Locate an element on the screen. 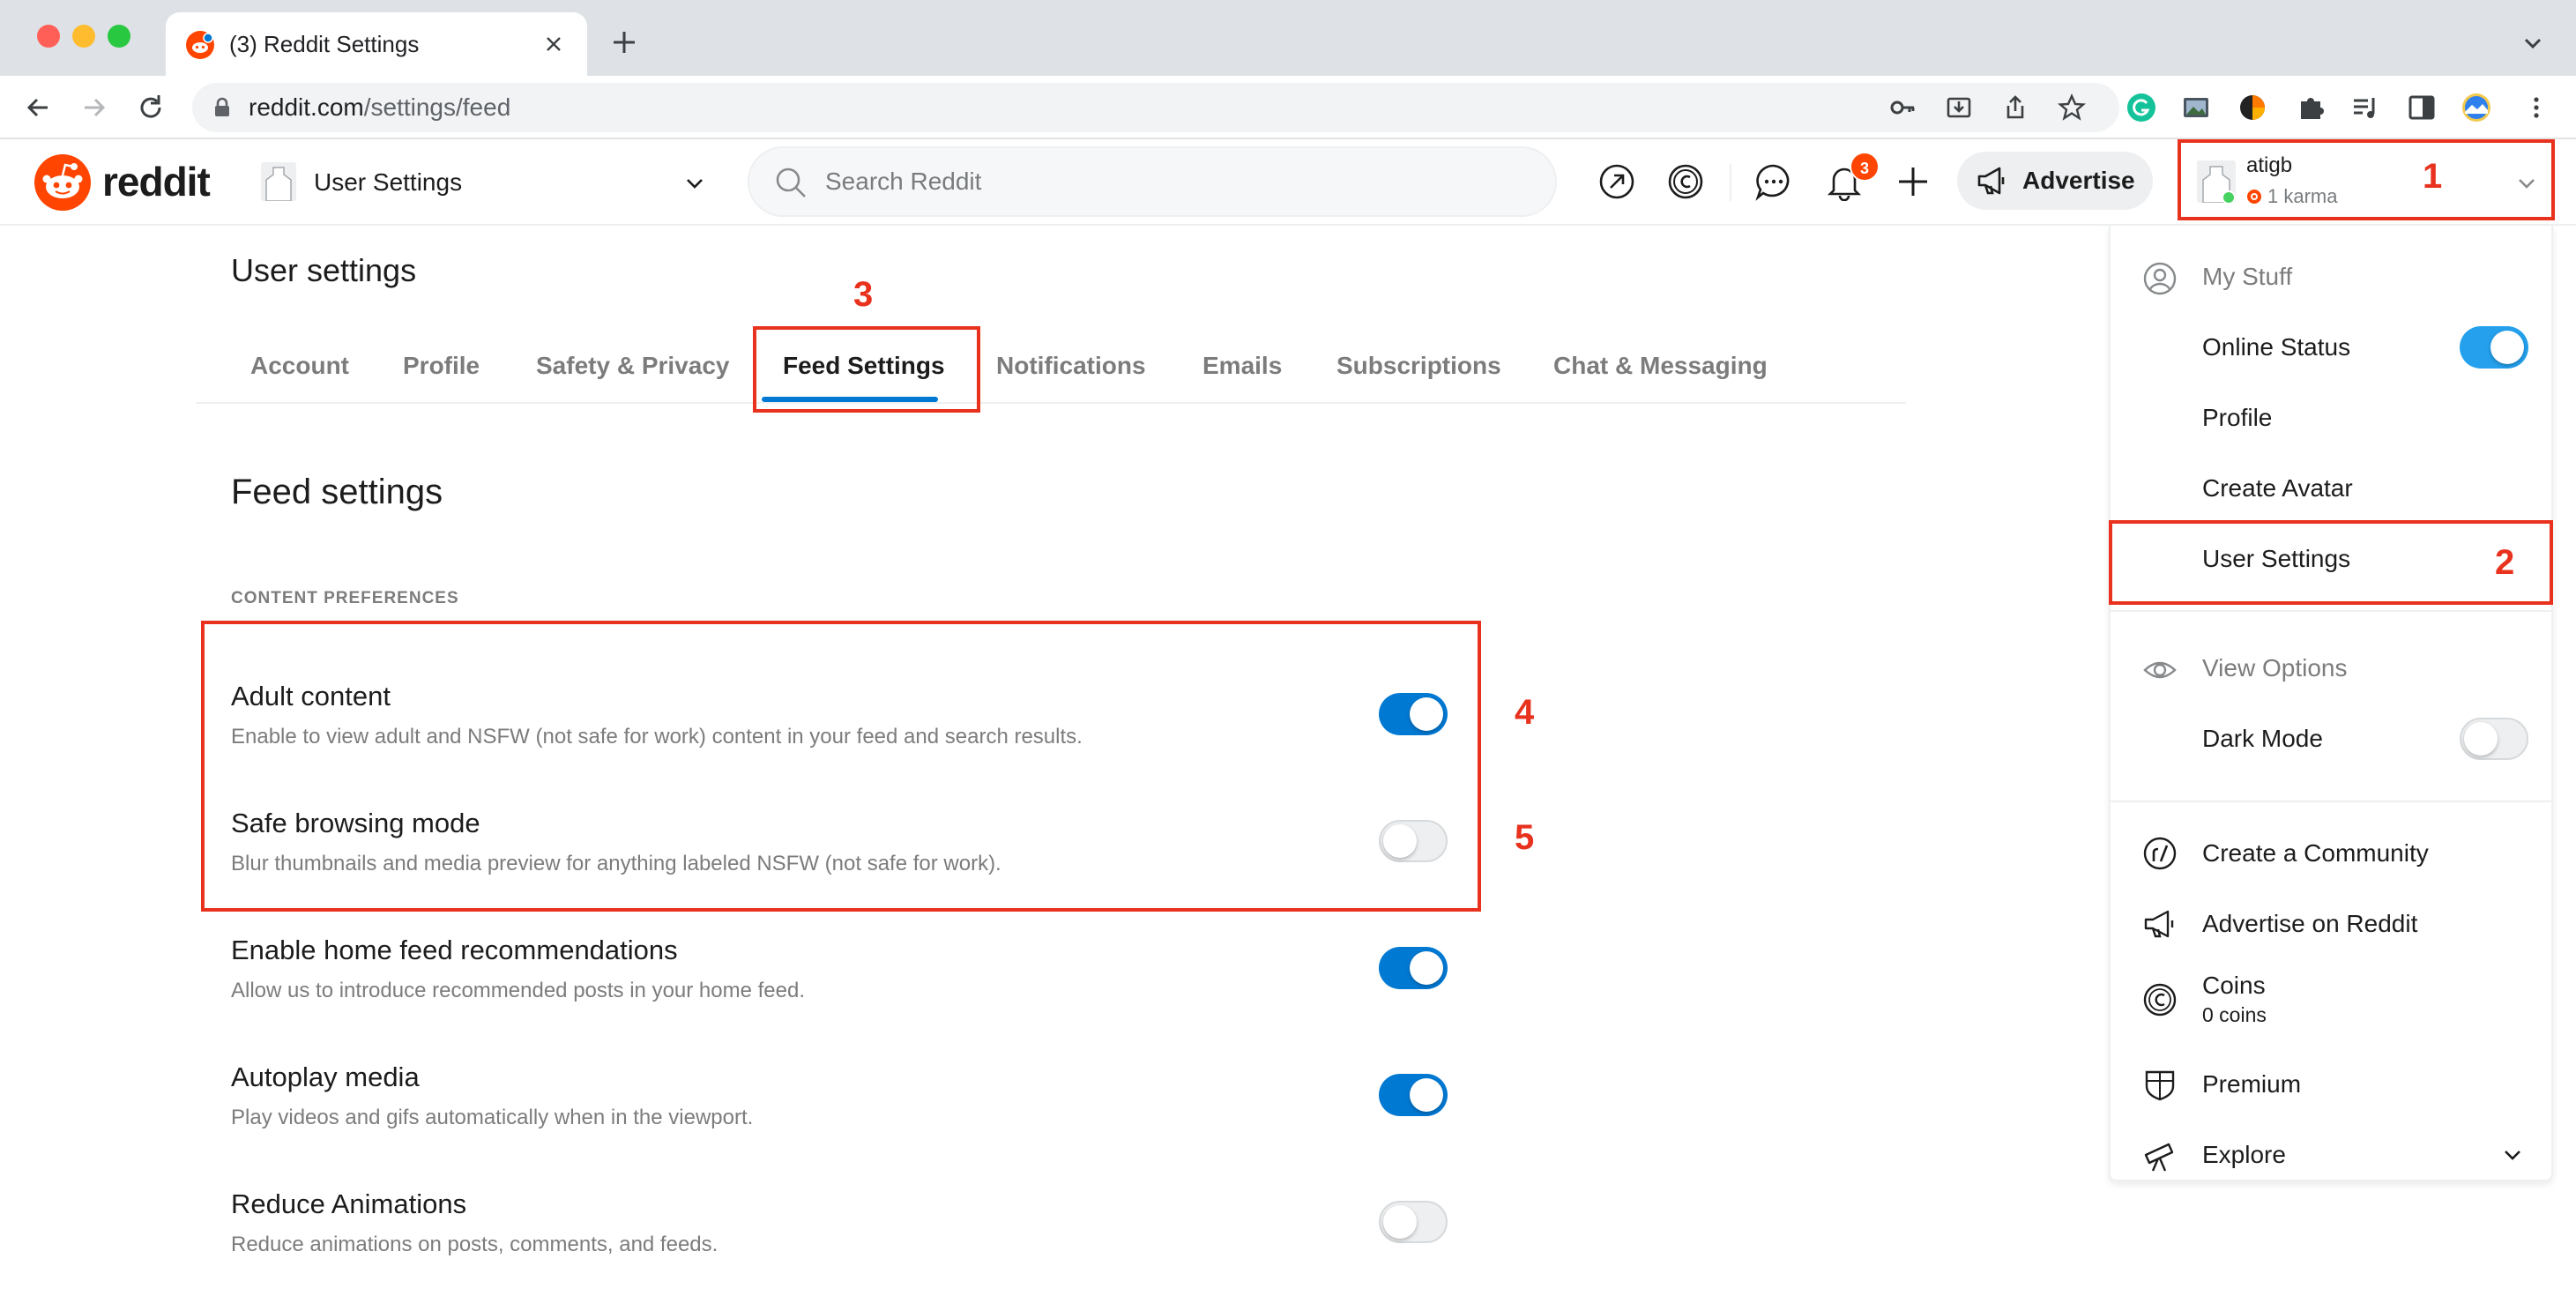 This screenshot has width=2576, height=1296. tab-account: Account is located at coordinates (299, 366).